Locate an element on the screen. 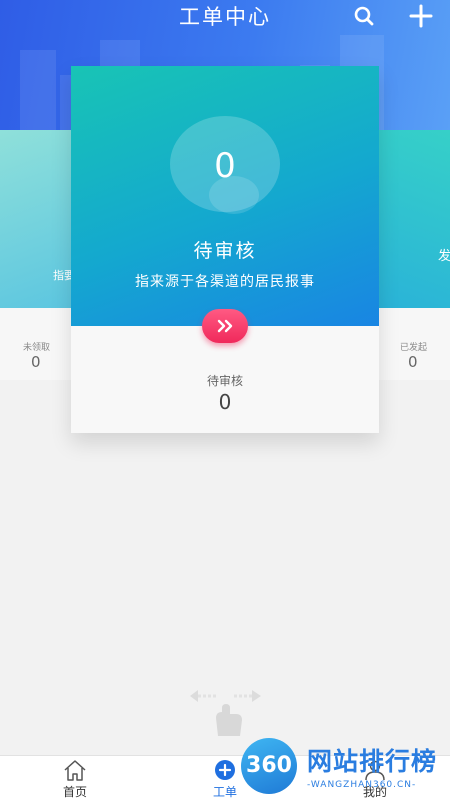 The height and width of the screenshot is (801, 450). pending-review-bottom-count: 0 is located at coordinates (225, 402).